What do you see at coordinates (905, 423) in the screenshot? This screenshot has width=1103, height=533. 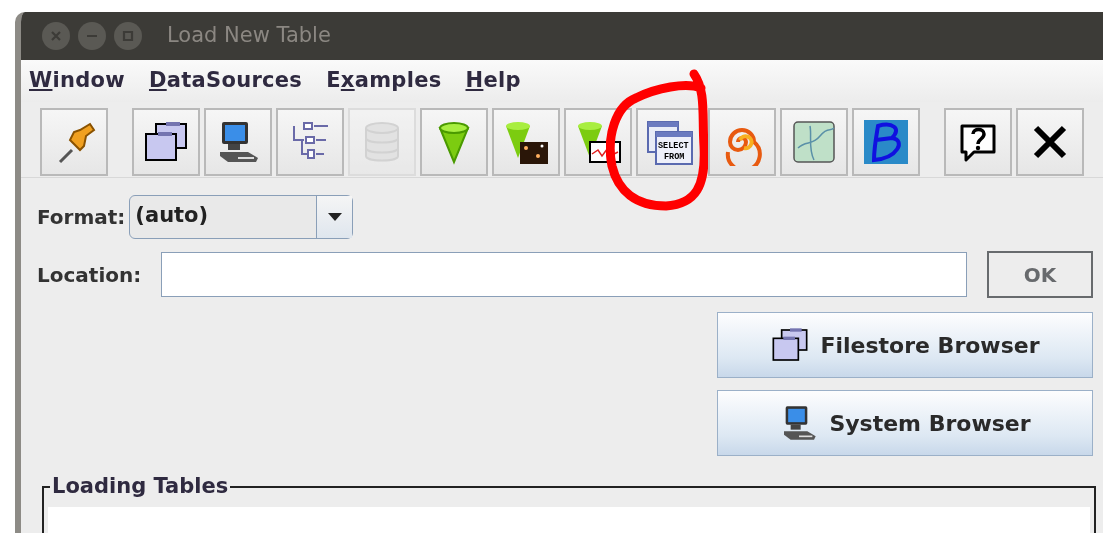 I see `browser-button: System Browser` at bounding box center [905, 423].